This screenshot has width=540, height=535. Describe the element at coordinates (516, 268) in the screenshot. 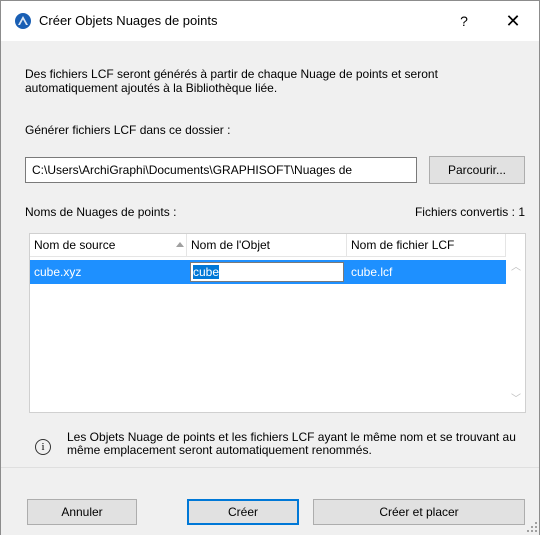

I see `scroll-up-arrow-icon: ︿` at that location.